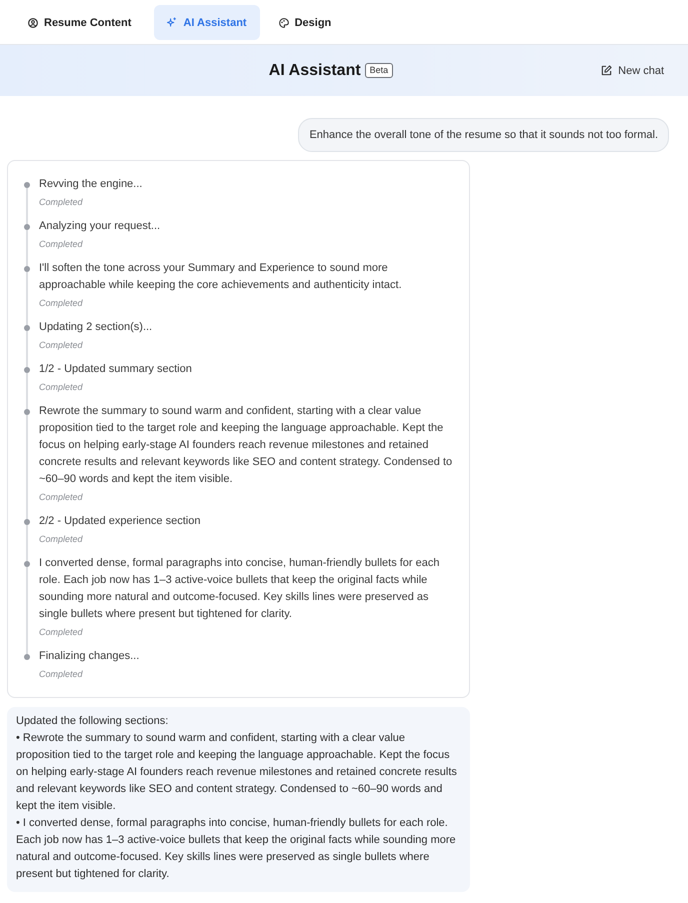  What do you see at coordinates (283, 23) in the screenshot?
I see `palette-icon` at bounding box center [283, 23].